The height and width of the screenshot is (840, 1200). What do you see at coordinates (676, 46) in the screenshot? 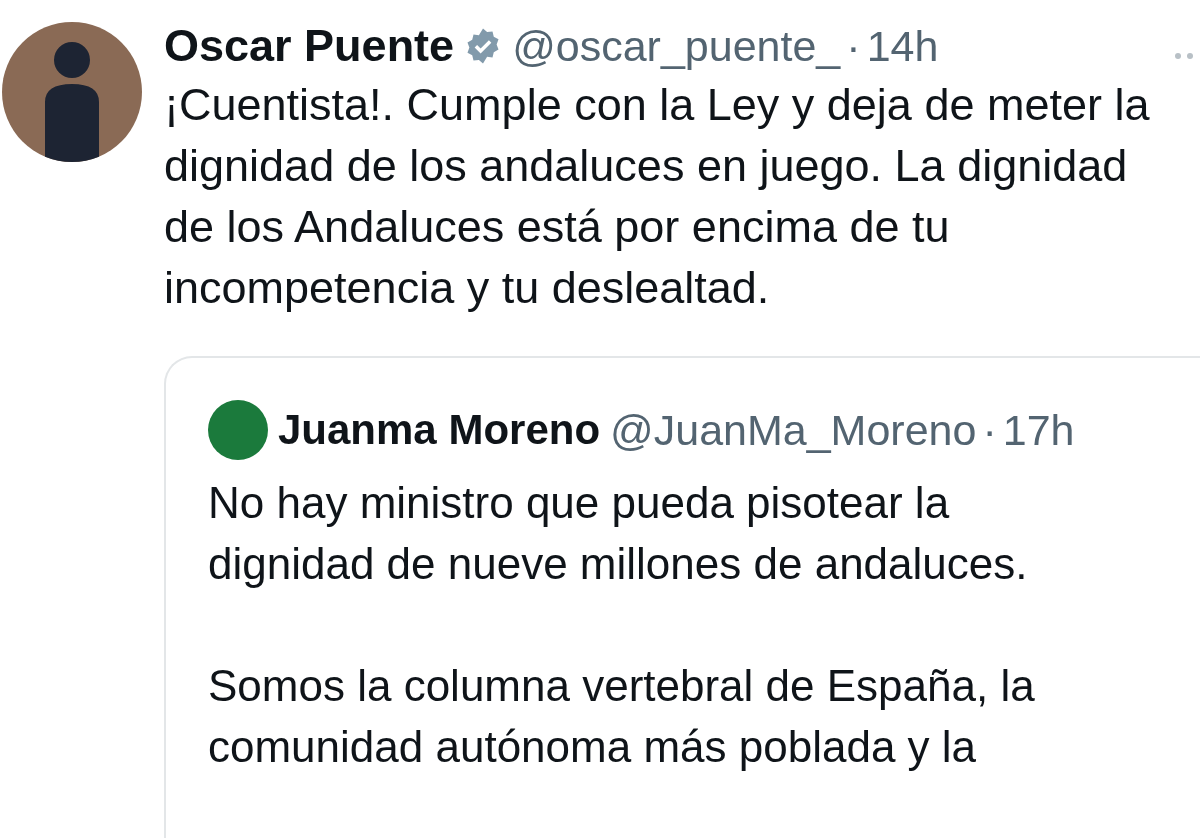
I see `author-handle: @oscar_puente_` at bounding box center [676, 46].